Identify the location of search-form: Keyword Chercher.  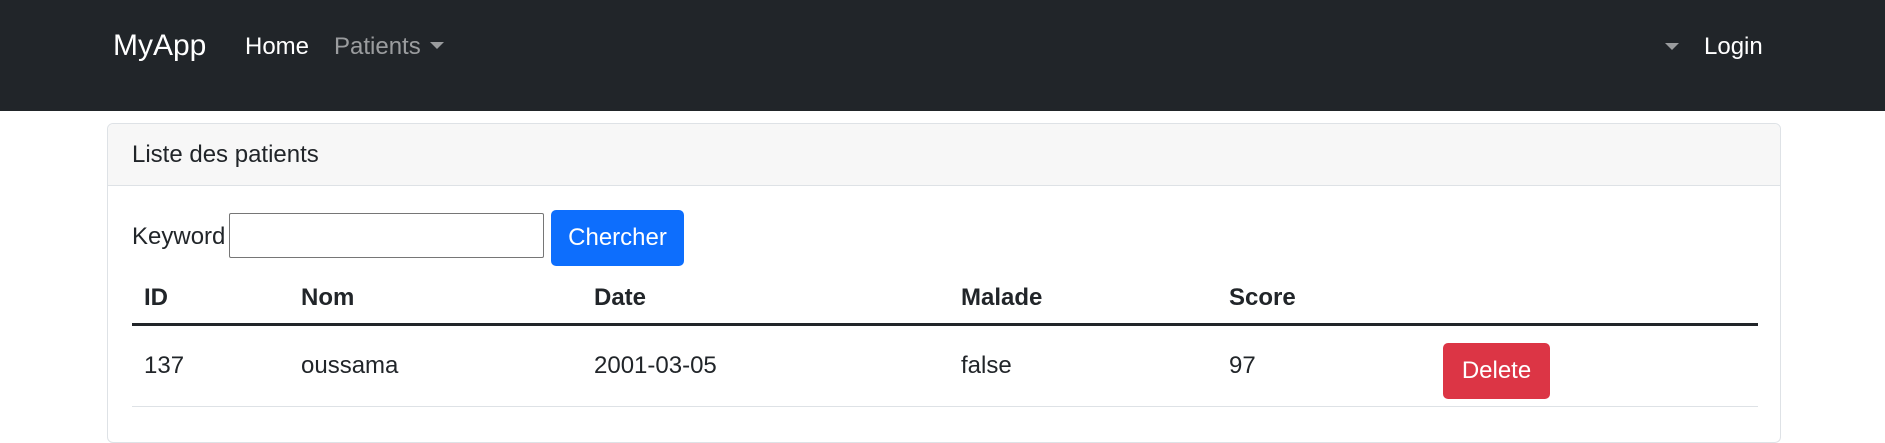
(482, 238).